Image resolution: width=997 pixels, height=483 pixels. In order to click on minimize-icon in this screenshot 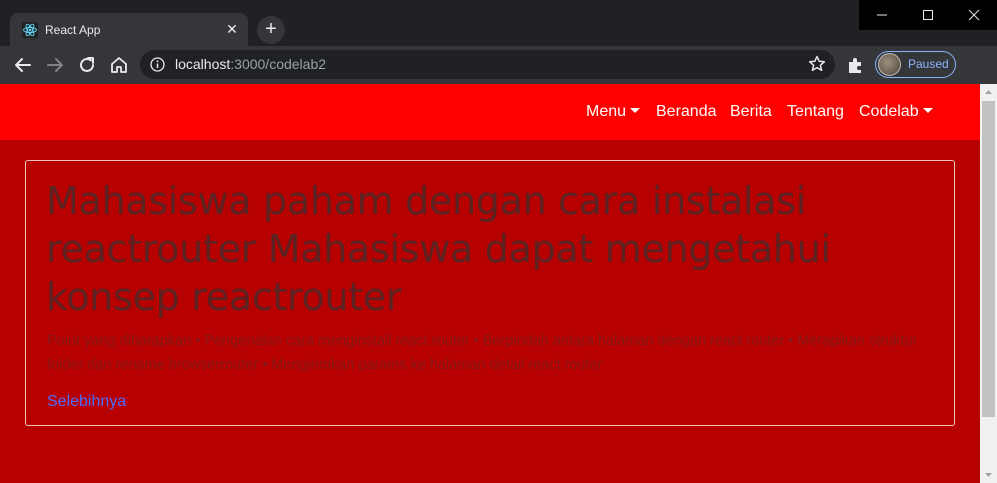, I will do `click(882, 15)`.